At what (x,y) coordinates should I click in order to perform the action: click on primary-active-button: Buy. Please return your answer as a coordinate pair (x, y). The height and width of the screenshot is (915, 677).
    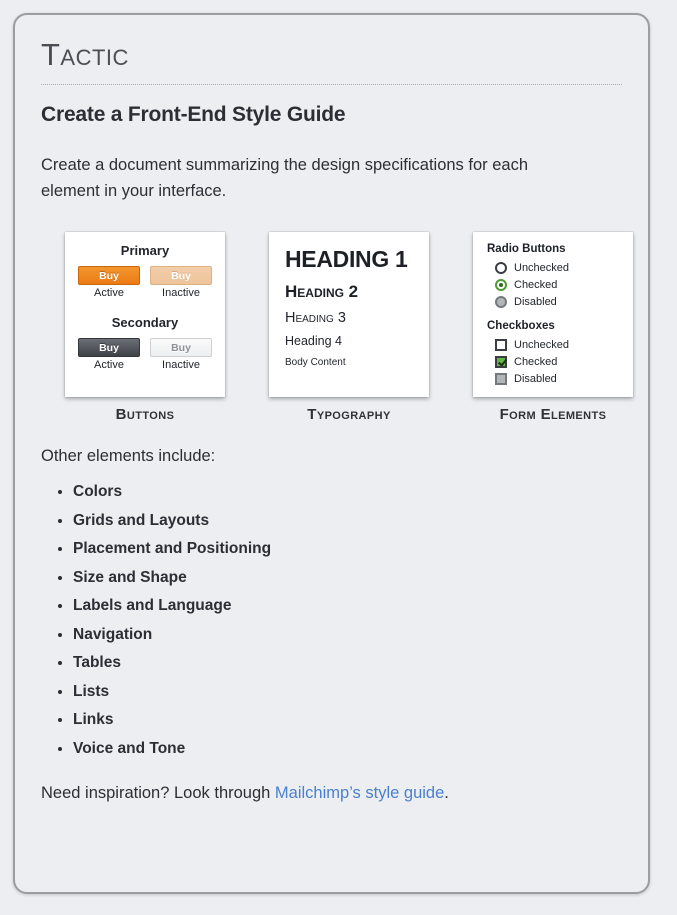
    Looking at the image, I should click on (109, 276).